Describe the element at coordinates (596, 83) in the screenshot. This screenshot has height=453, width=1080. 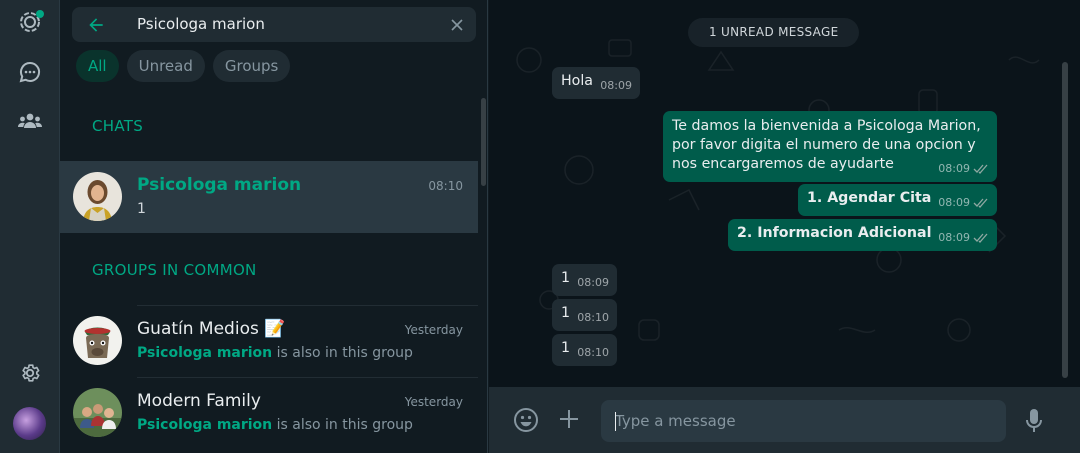
I see `message-bubble-in: Hola 08:09` at that location.